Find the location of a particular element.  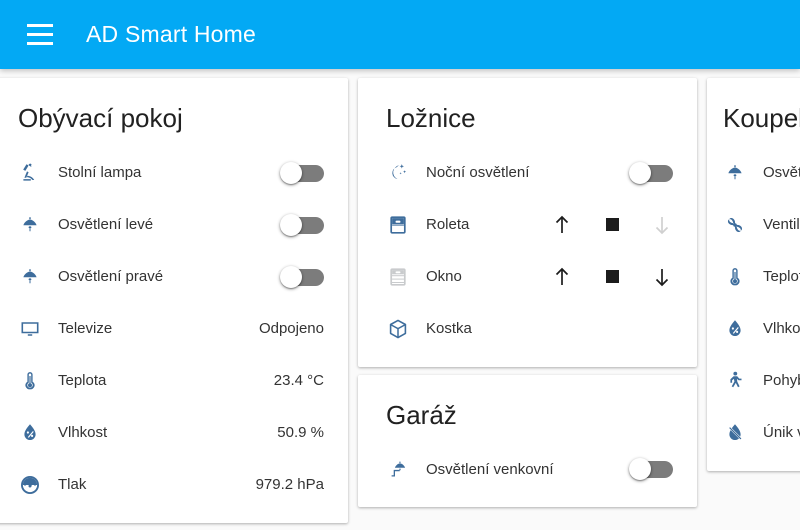

row-kostka: Kostka is located at coordinates (527, 329).